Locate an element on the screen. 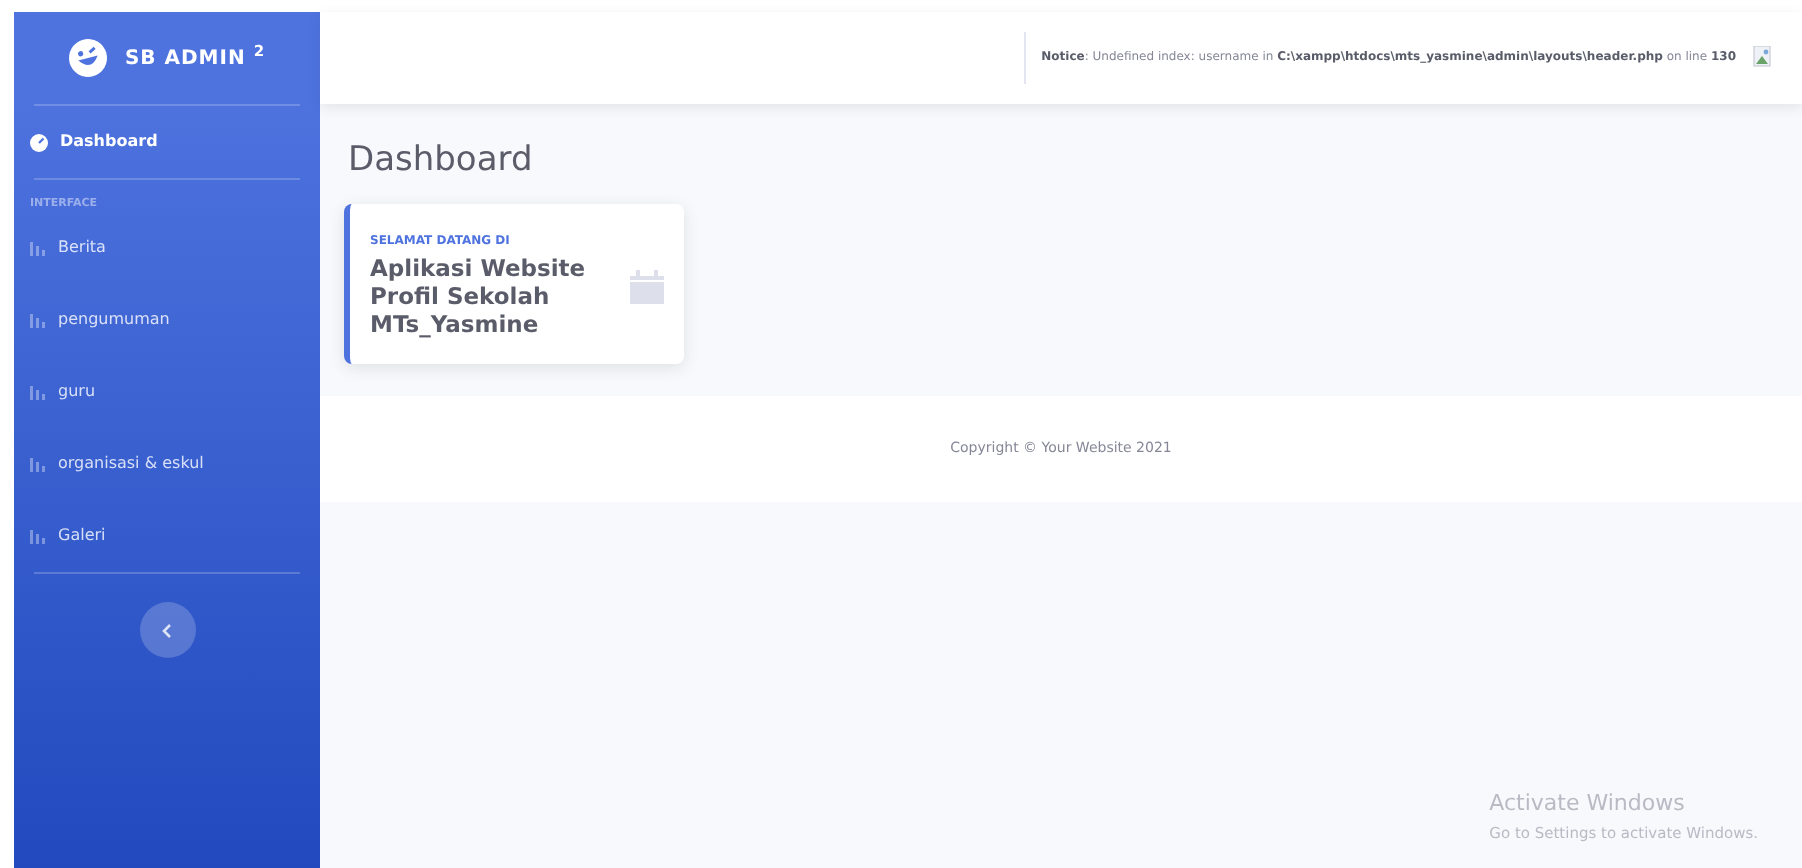  card-text: Aplikasi Website Profil Sekolah MTs_Yasmine is located at coordinates (479, 298).